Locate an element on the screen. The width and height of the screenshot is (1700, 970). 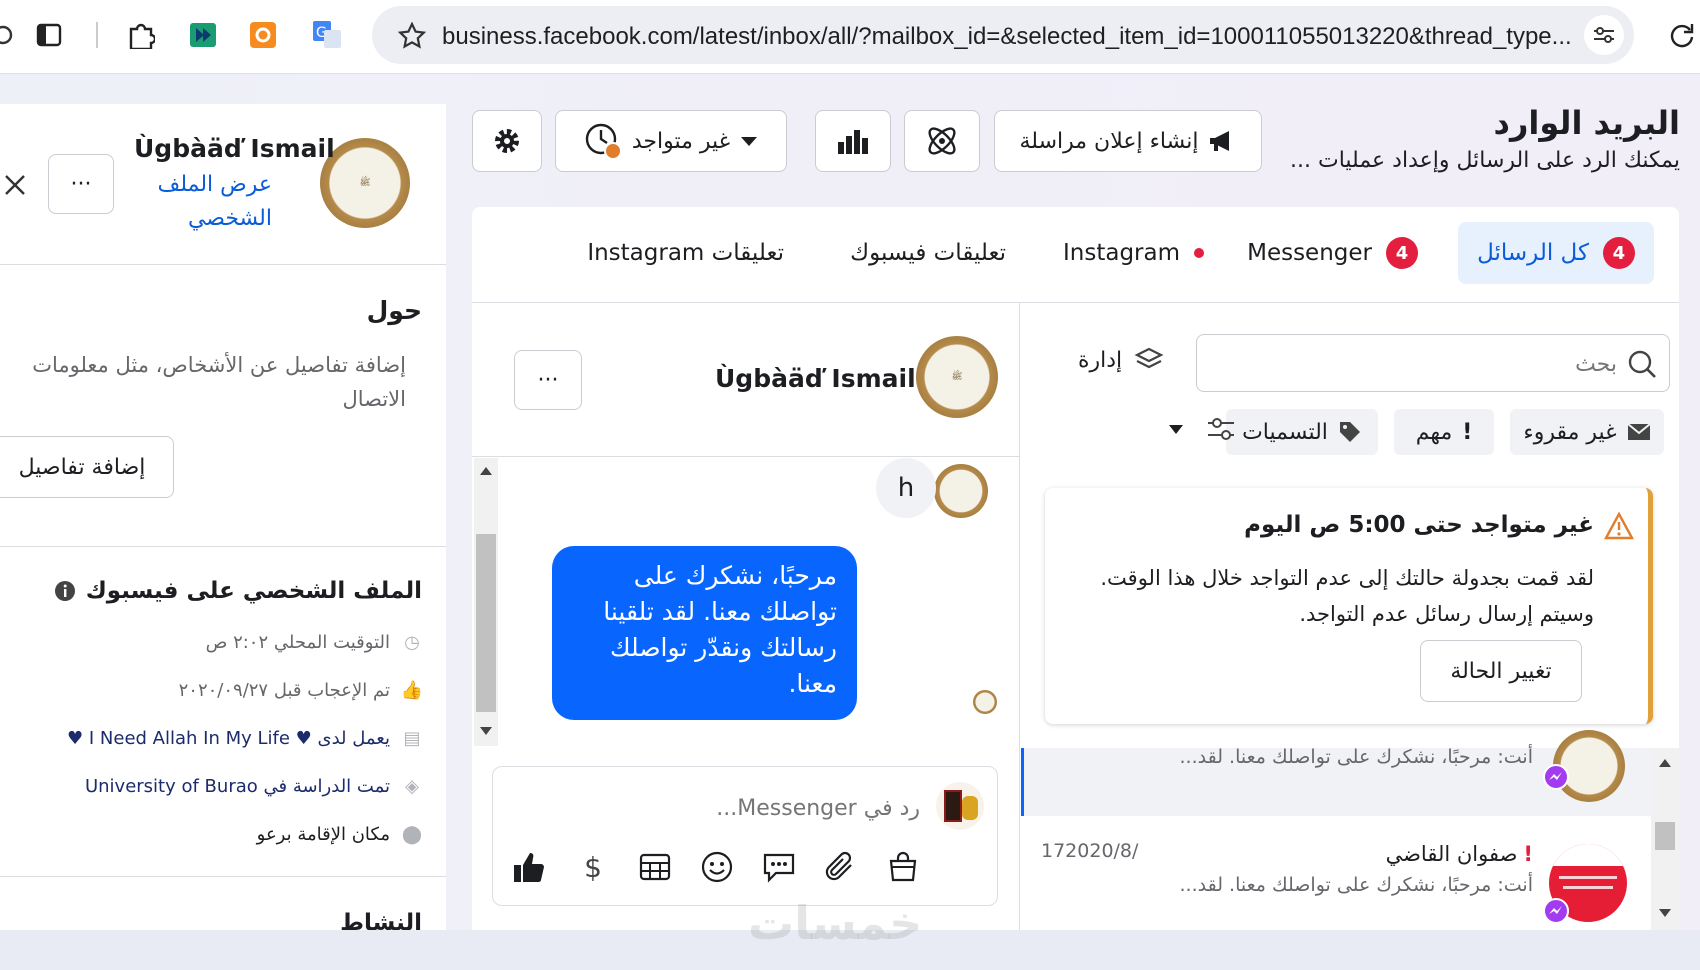
activity-section-title: النشاط is located at coordinates (381, 920).